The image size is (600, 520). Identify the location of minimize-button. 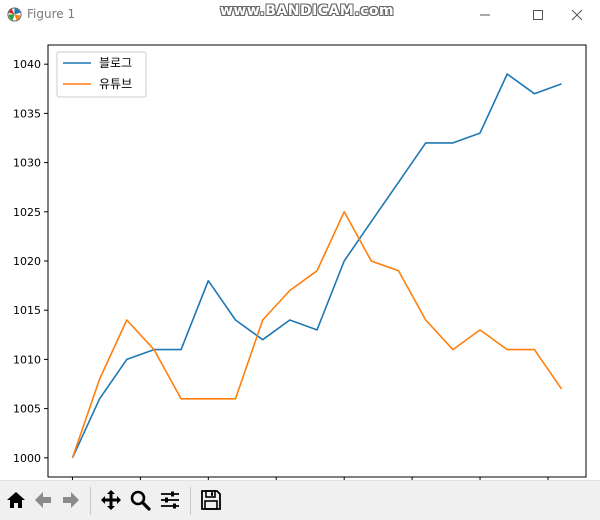
(485, 15).